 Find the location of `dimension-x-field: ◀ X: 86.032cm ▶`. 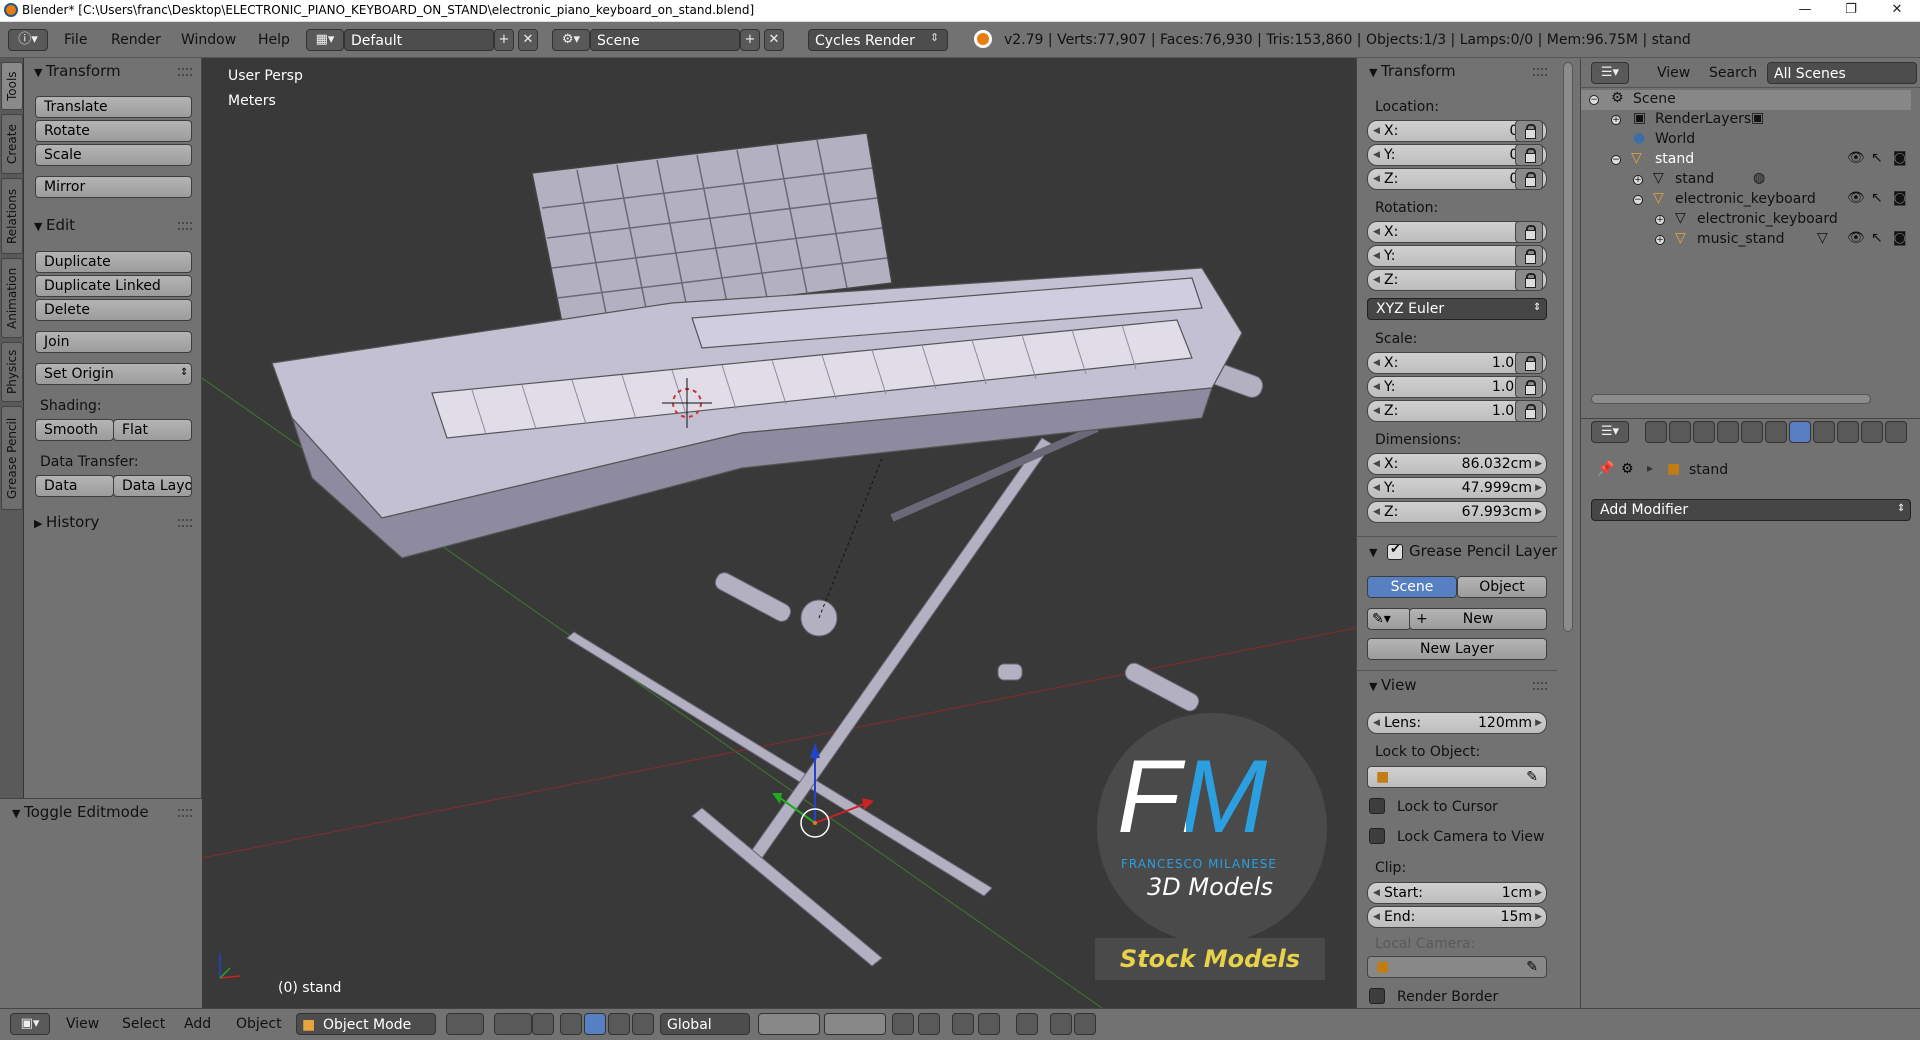

dimension-x-field: ◀ X: 86.032cm ▶ is located at coordinates (1457, 464).